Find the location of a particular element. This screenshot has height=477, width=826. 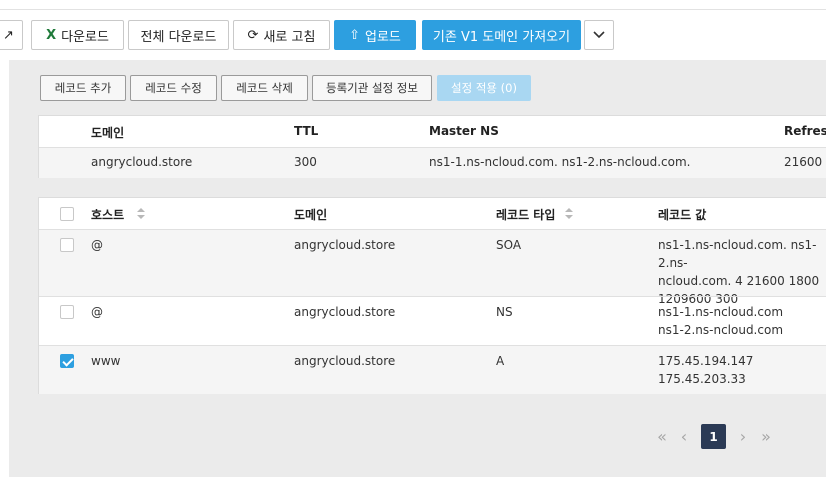

upload-label: 업로드 is located at coordinates (383, 37).